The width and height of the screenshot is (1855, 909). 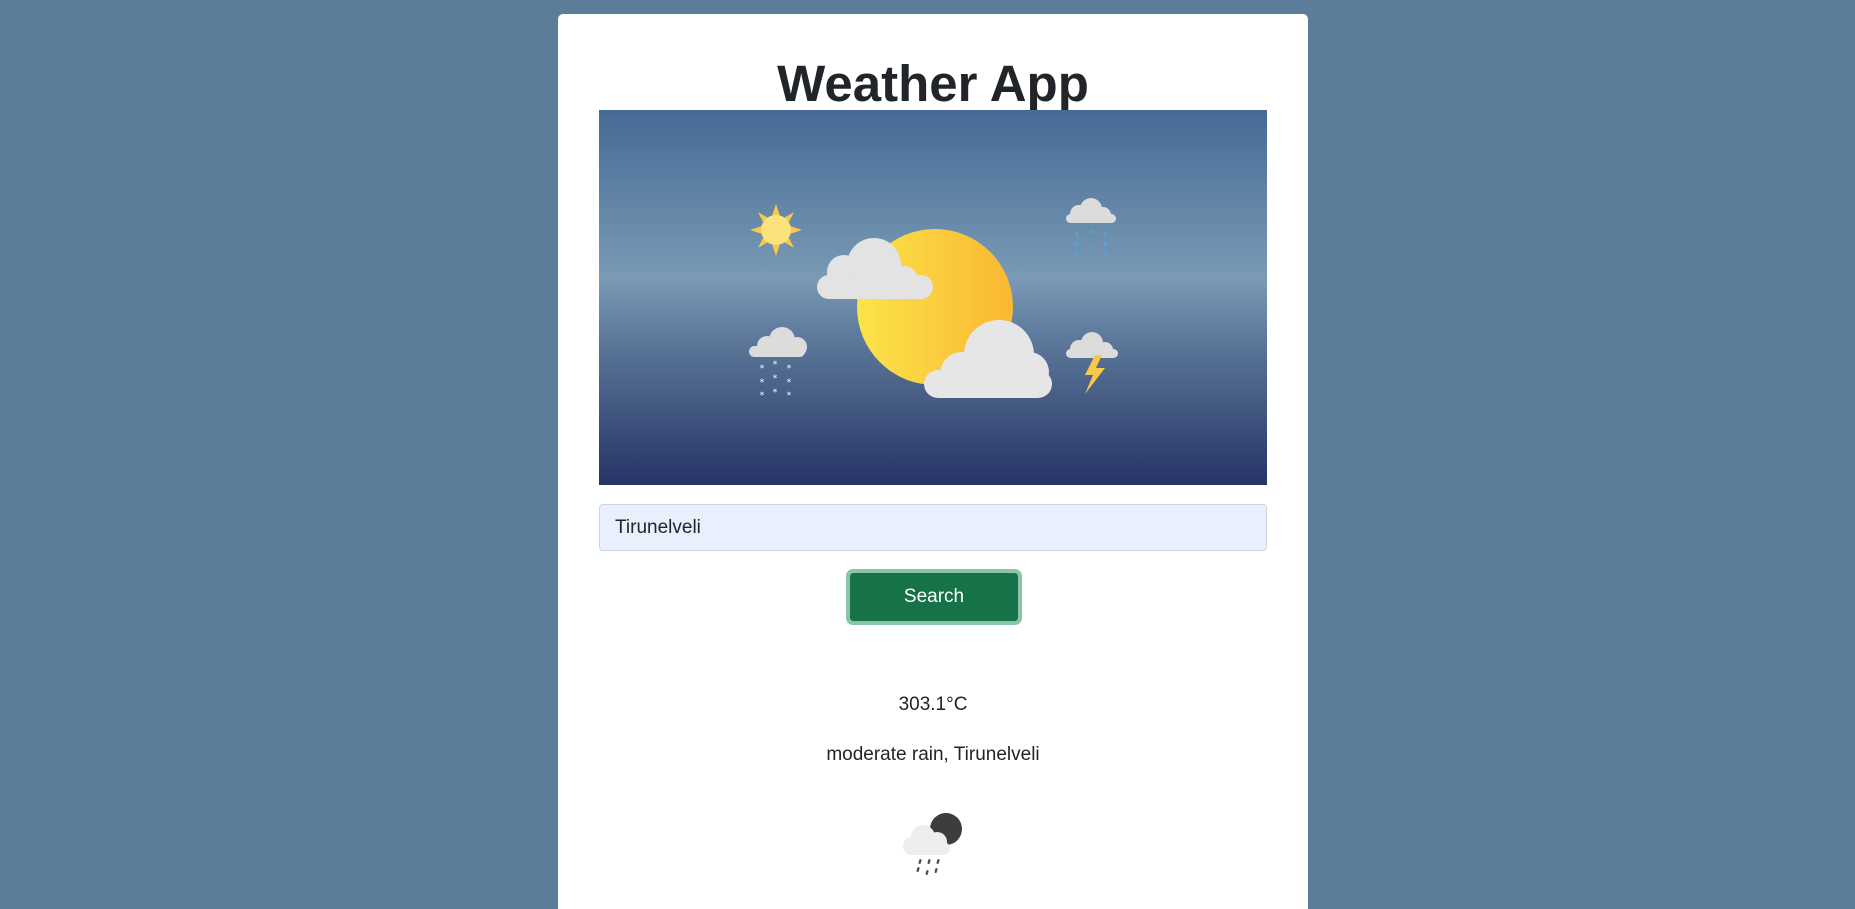 I want to click on search-button: Search, so click(x=934, y=597).